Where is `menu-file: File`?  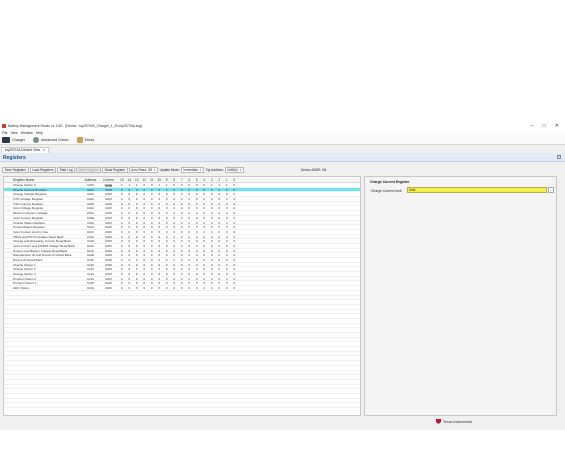 menu-file: File is located at coordinates (4, 133).